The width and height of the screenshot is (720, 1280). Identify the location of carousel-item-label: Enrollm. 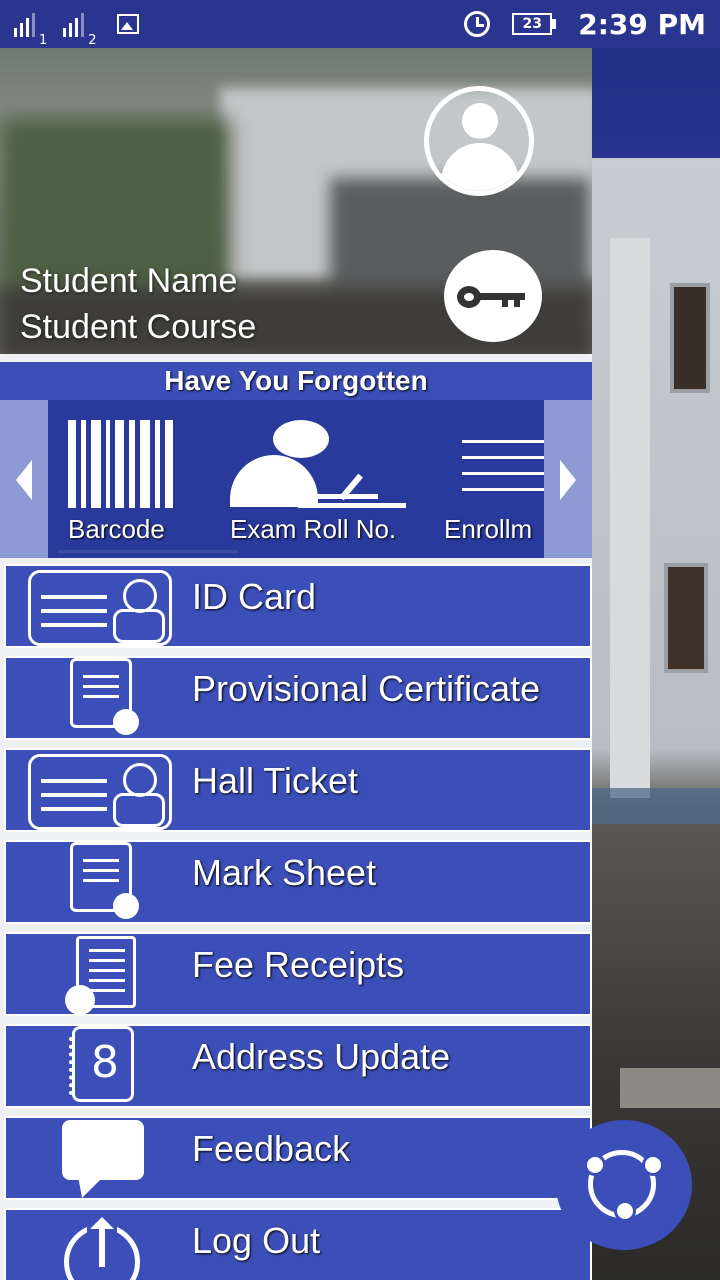
(488, 529).